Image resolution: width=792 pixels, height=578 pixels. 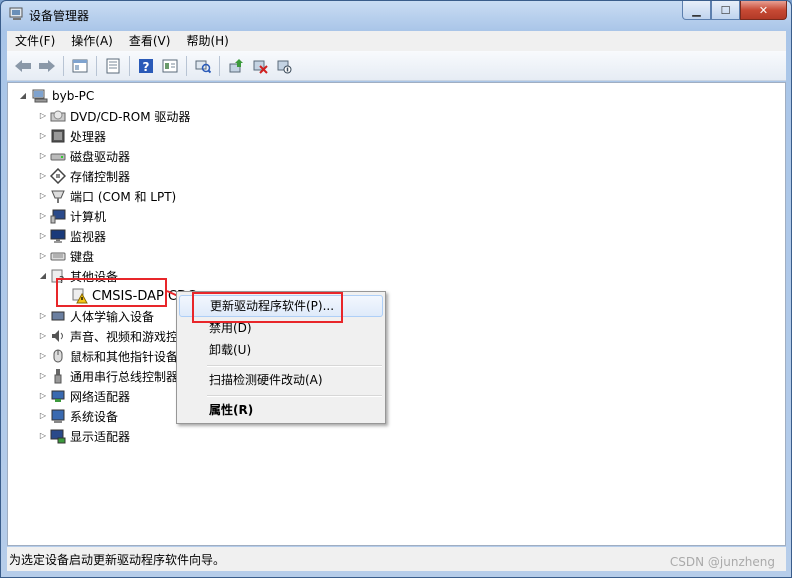 What do you see at coordinates (100, 396) in the screenshot?
I see `tree-label: 网络适配器` at bounding box center [100, 396].